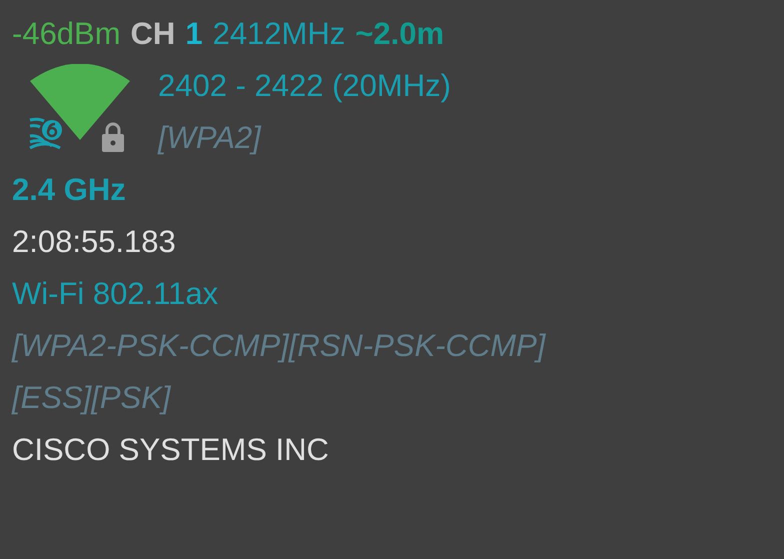 Image resolution: width=784 pixels, height=559 pixels. Describe the element at coordinates (279, 372) in the screenshot. I see `capabilities: [WPA2-PSK-CCMP][RSN-PSK-CCMP][ESS][PSK]` at that location.